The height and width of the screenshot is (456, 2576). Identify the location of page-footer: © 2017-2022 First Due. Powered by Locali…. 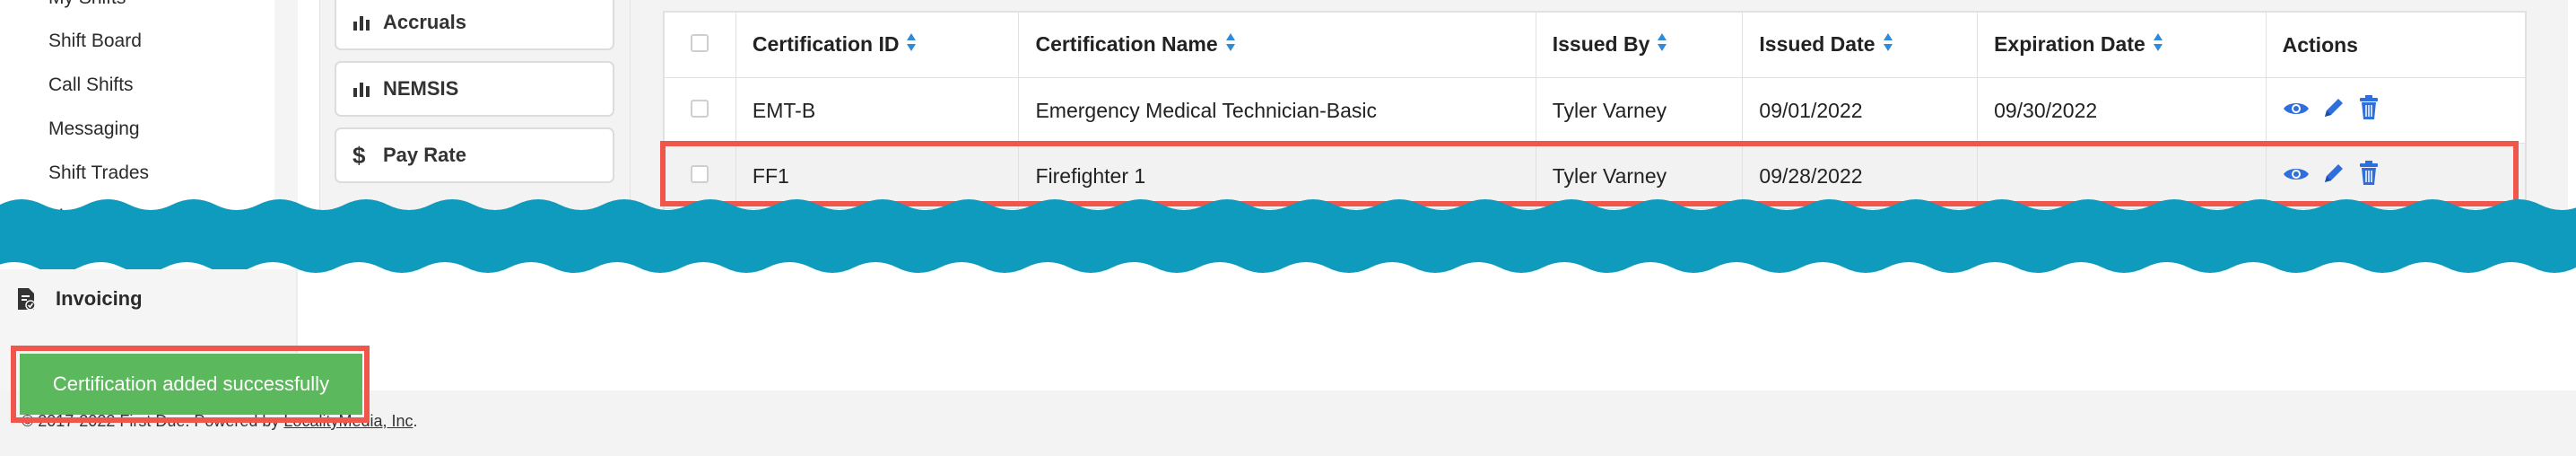
(1288, 423).